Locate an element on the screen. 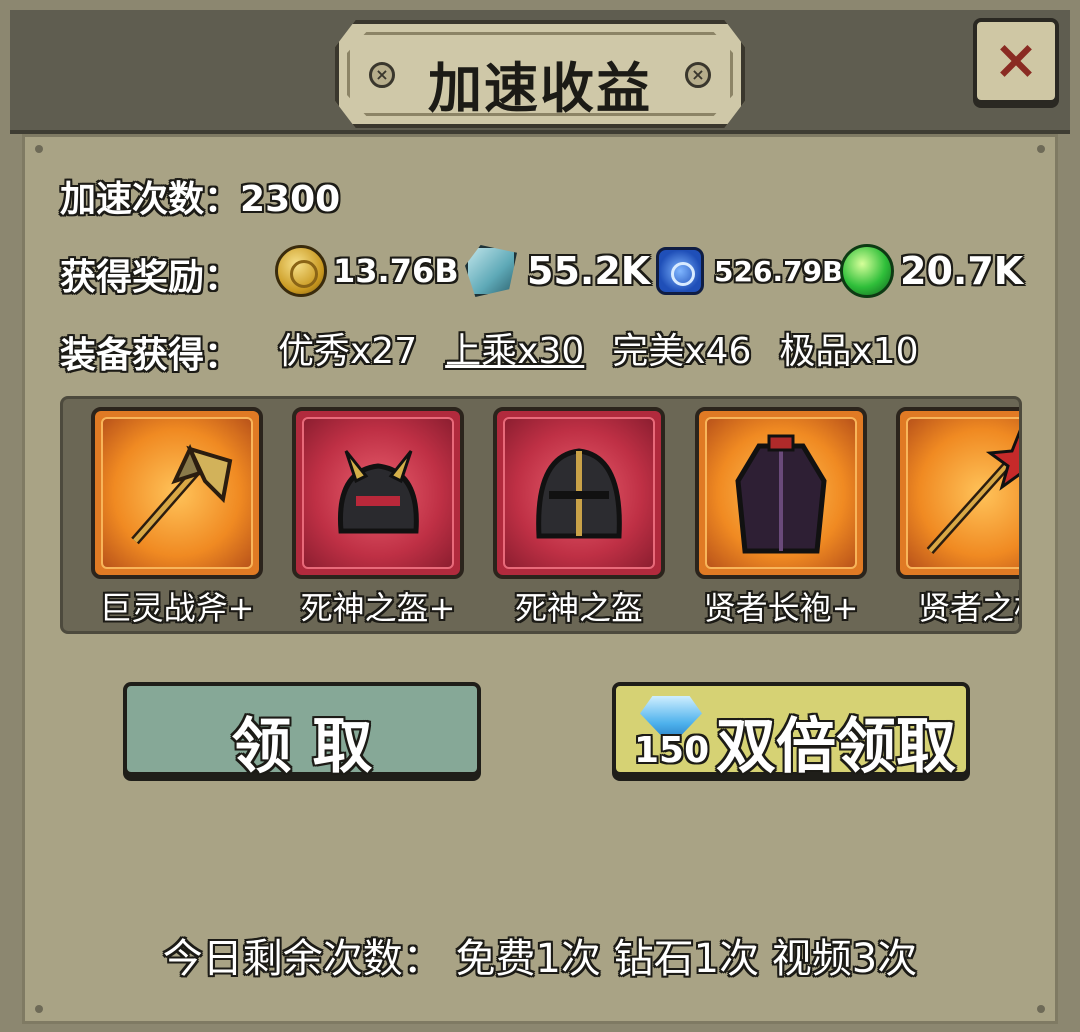  grade-excellent: 优秀x27 is located at coordinates (348, 351).